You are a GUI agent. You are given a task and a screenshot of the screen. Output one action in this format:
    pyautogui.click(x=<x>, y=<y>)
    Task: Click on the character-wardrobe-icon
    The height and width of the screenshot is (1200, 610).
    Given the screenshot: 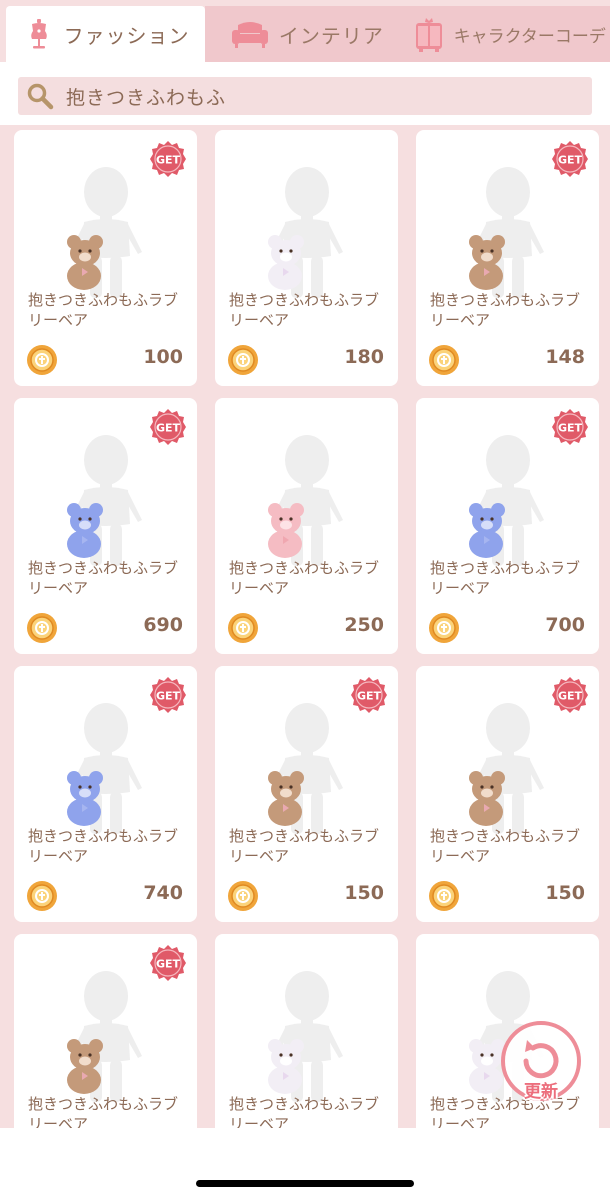 What is the action you would take?
    pyautogui.click(x=428, y=35)
    